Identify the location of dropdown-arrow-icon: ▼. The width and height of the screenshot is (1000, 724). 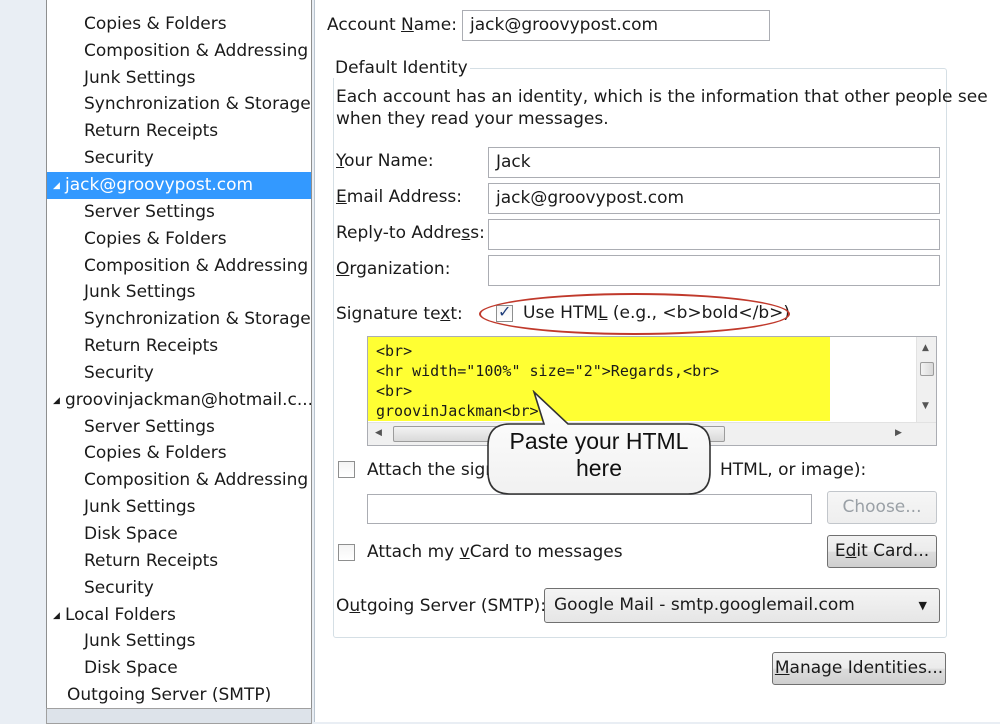
(923, 605).